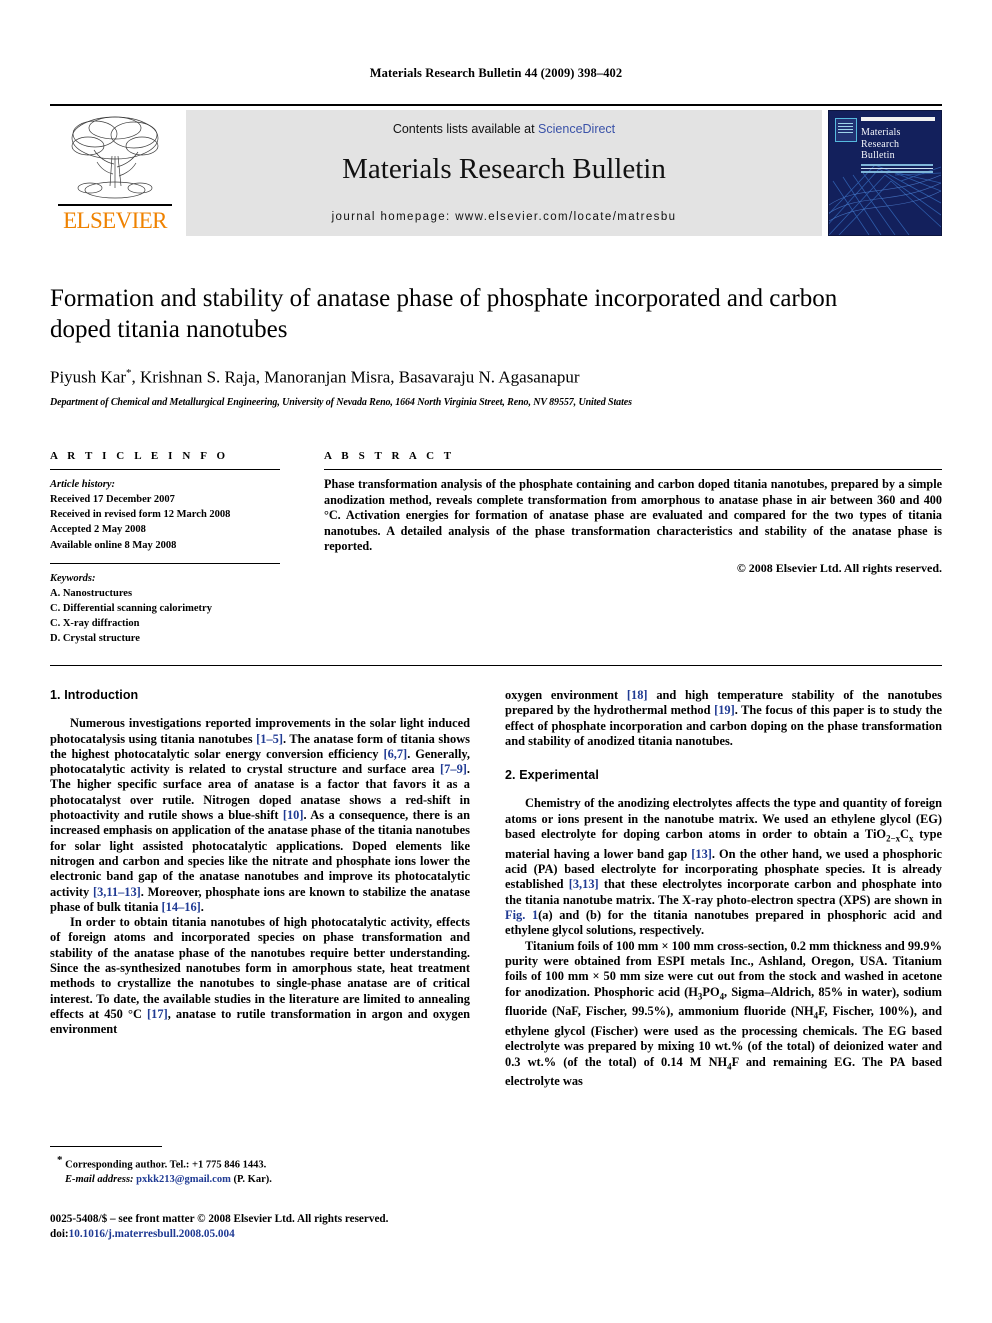  What do you see at coordinates (115, 157) in the screenshot?
I see `elsevier-tree-icon` at bounding box center [115, 157].